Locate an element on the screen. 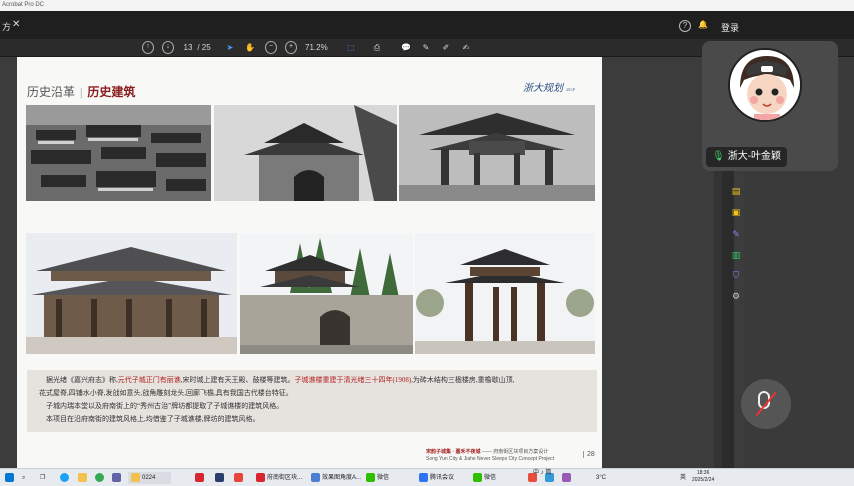 Image resolution: width=854 pixels, height=486 pixels. hand-tool-icon: ✋ is located at coordinates (250, 47).